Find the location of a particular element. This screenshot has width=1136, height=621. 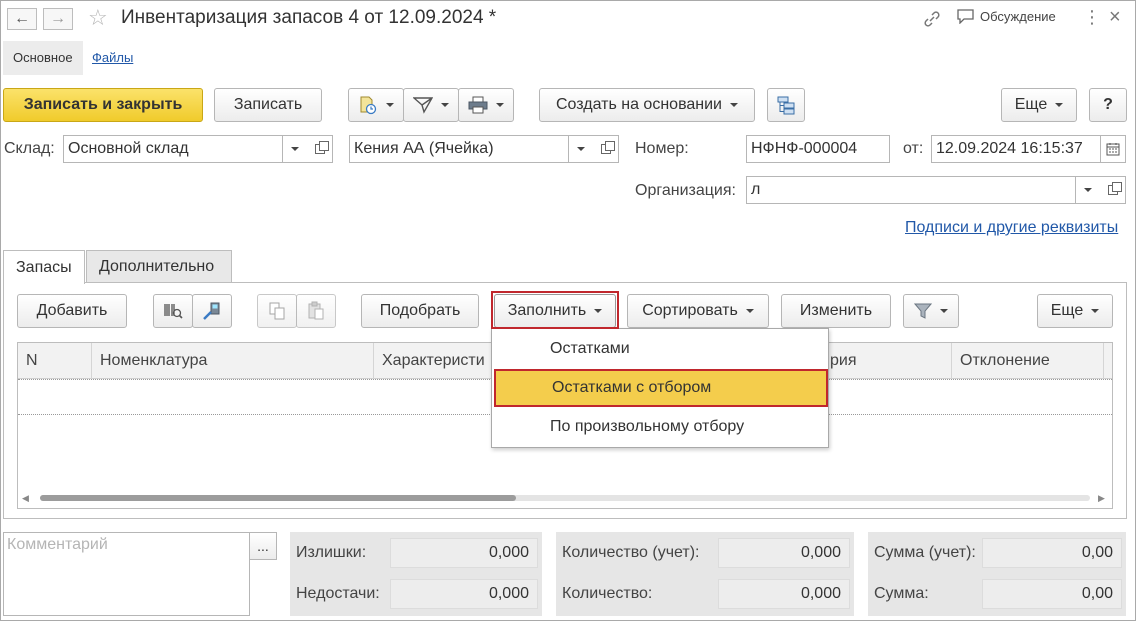

quantity-value: 0,000 is located at coordinates (784, 594).